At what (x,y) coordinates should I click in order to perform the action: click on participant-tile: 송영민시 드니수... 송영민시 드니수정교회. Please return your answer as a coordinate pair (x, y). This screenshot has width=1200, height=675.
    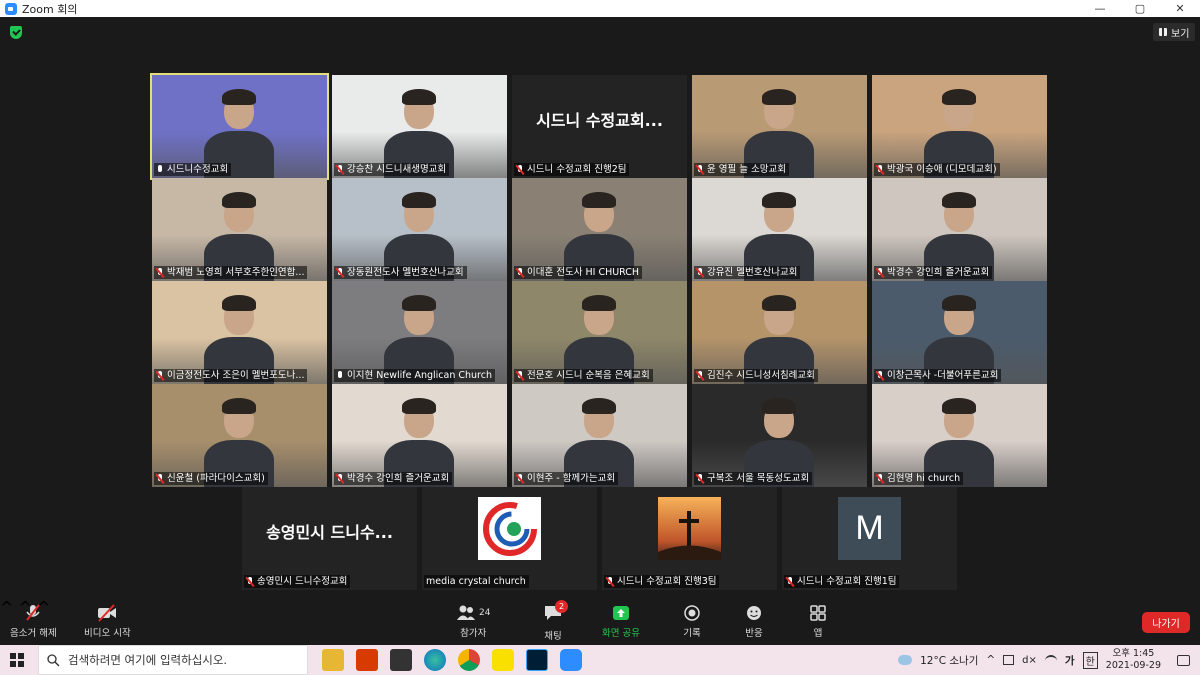
    Looking at the image, I should click on (329, 538).